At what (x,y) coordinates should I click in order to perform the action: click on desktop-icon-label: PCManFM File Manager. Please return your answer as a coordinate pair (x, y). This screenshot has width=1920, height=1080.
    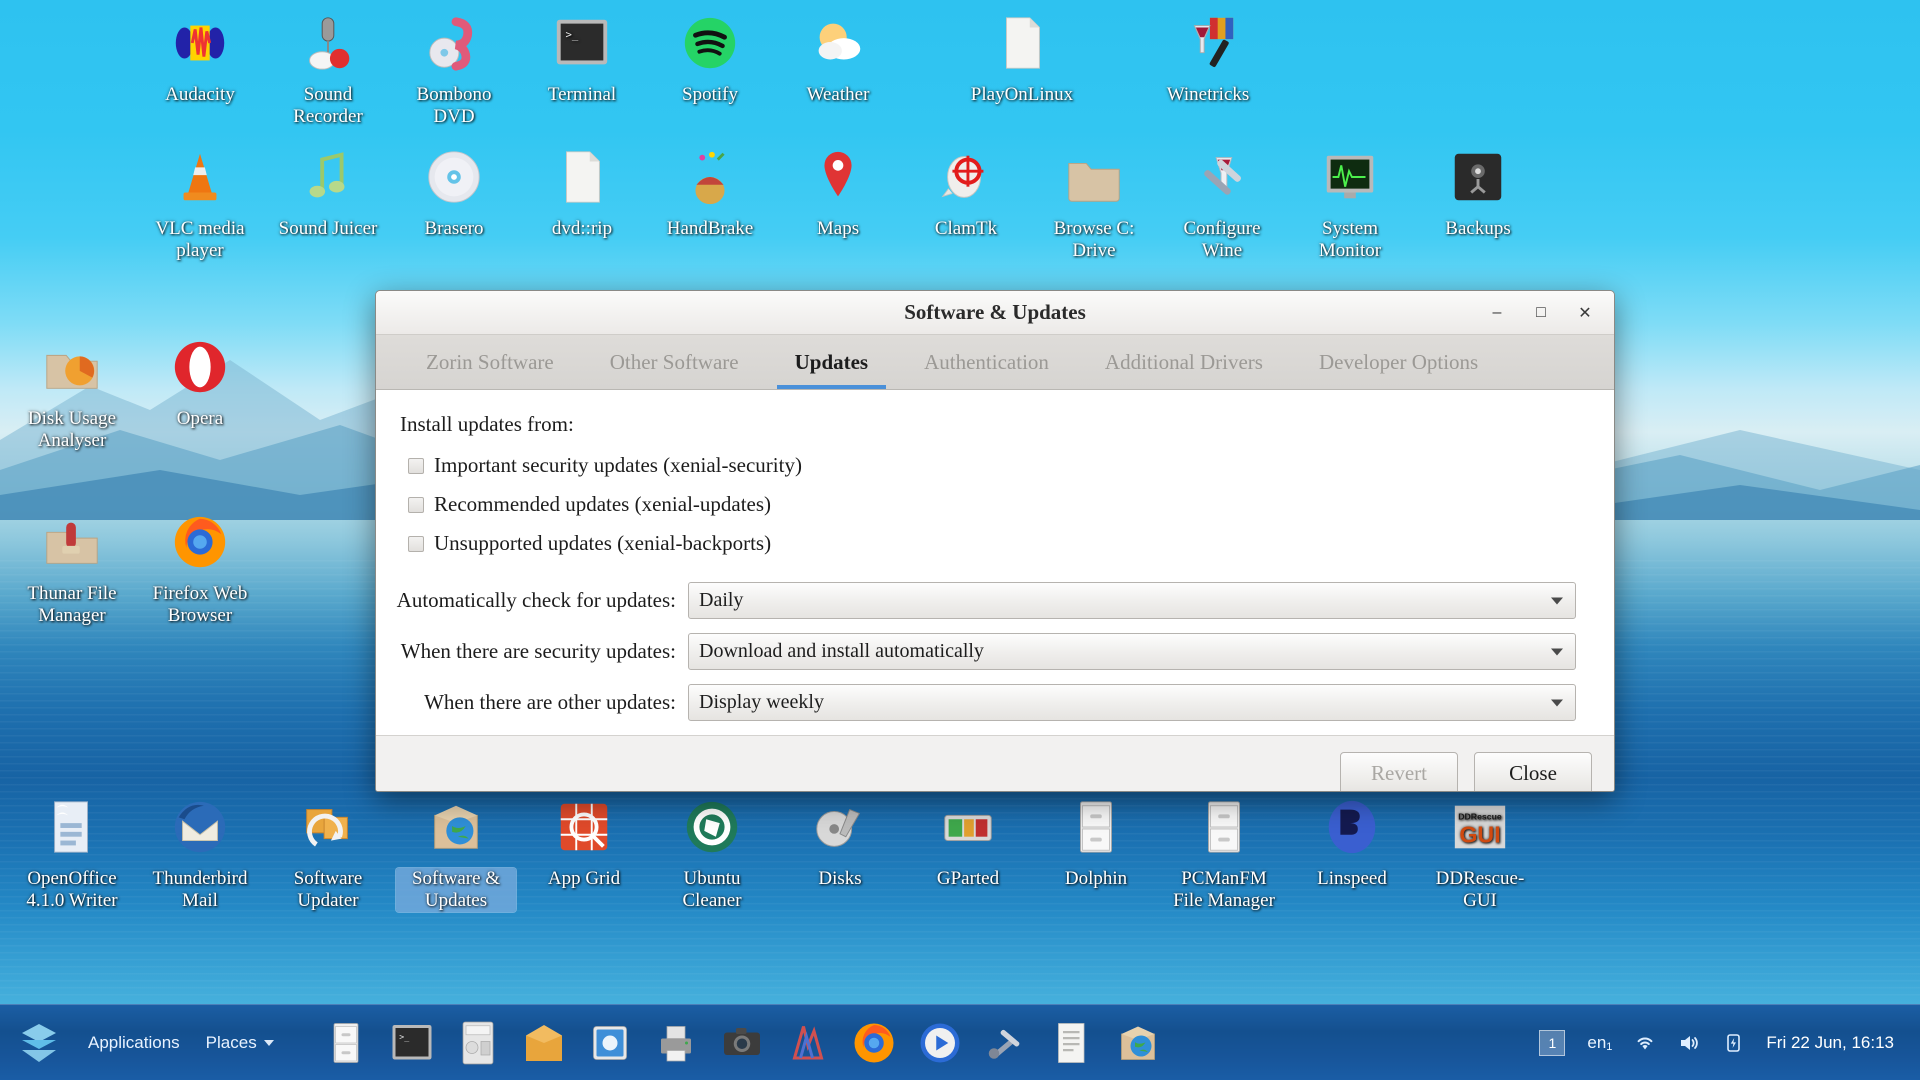
    Looking at the image, I should click on (1224, 889).